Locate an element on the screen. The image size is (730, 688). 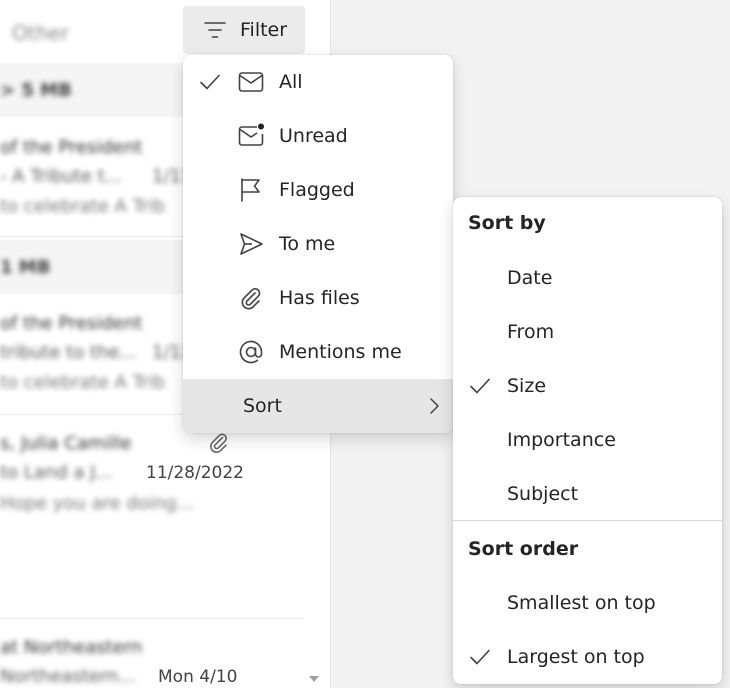
send-icon is located at coordinates (251, 244).